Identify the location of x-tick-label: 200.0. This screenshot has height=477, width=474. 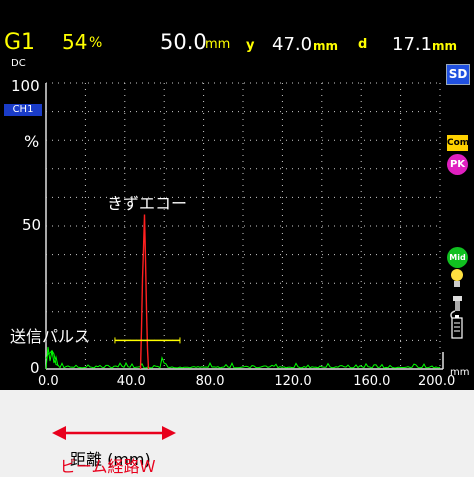
(437, 381).